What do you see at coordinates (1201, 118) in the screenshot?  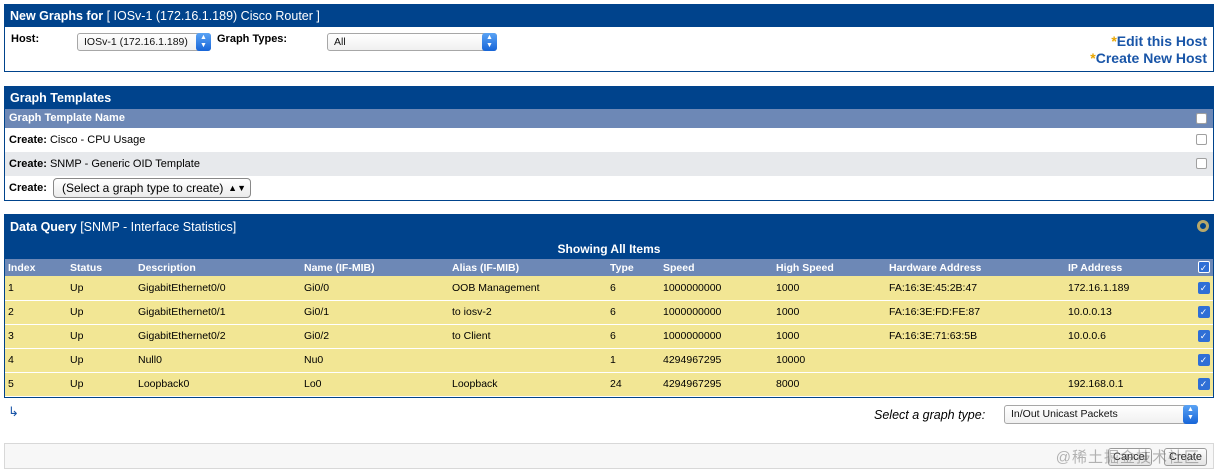 I see `select-all-templates-checkbox` at bounding box center [1201, 118].